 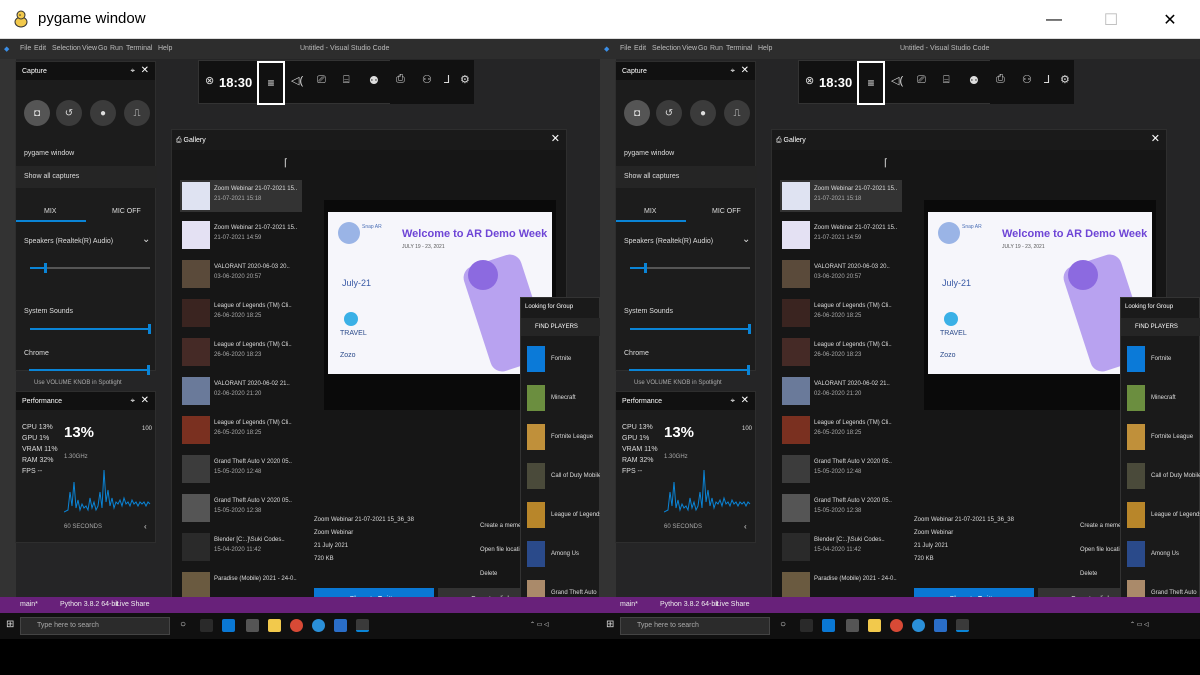 I want to click on chrome-icon, so click(x=896, y=625).